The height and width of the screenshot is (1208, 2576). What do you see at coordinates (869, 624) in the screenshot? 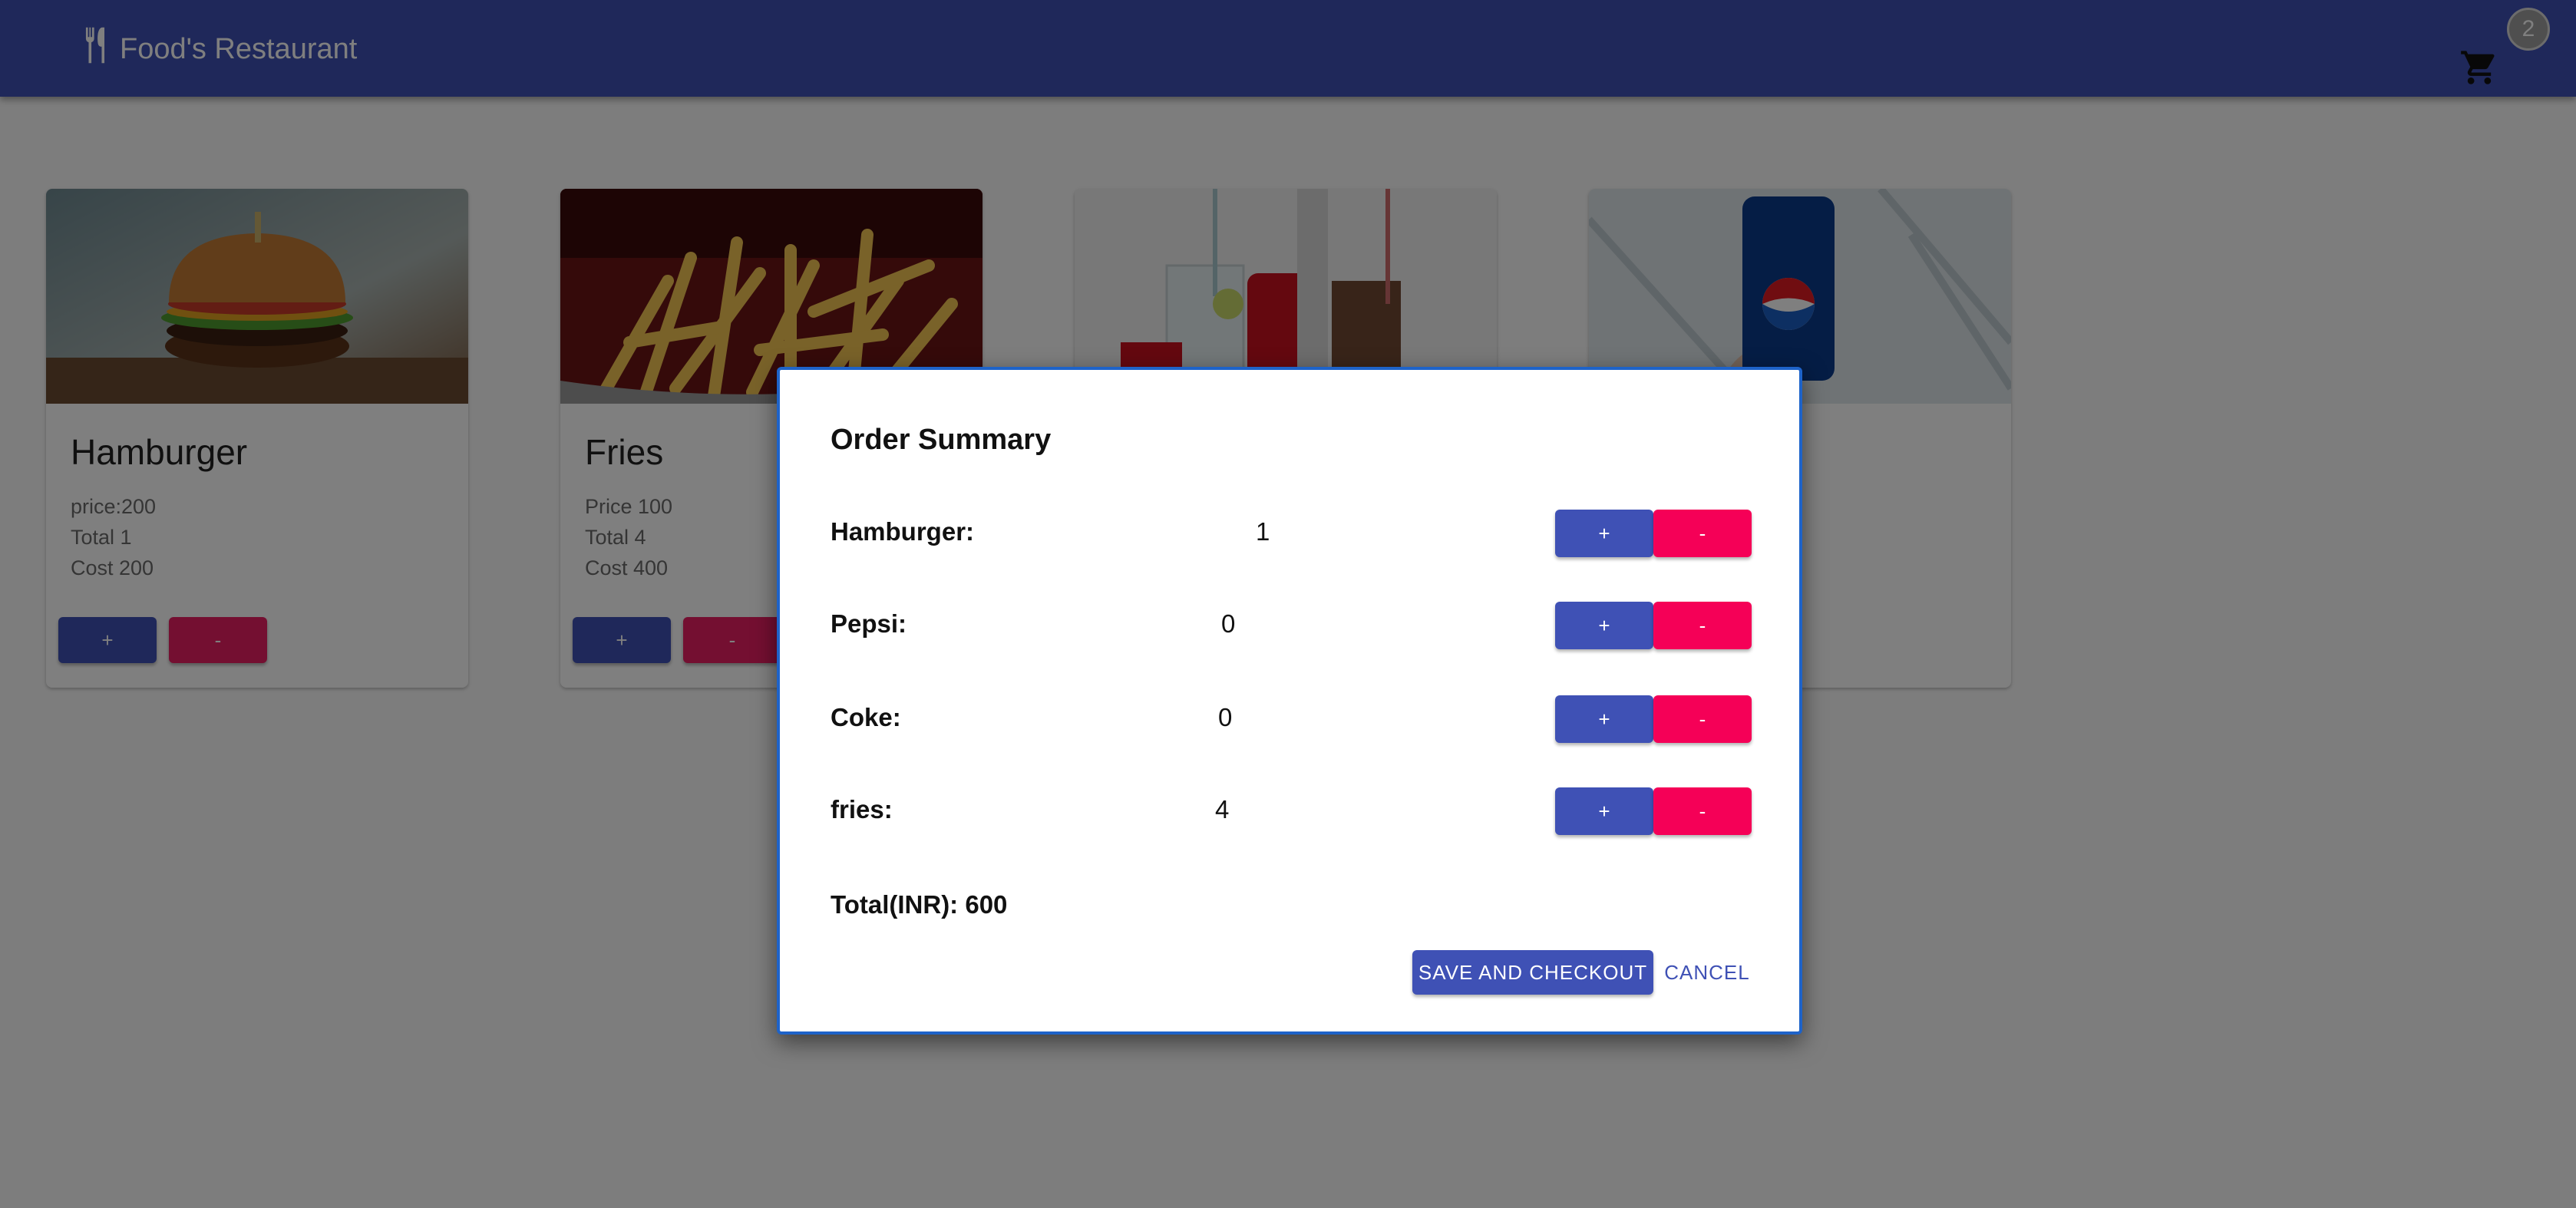
I see `item-label-pepsi: Pepsi:` at bounding box center [869, 624].